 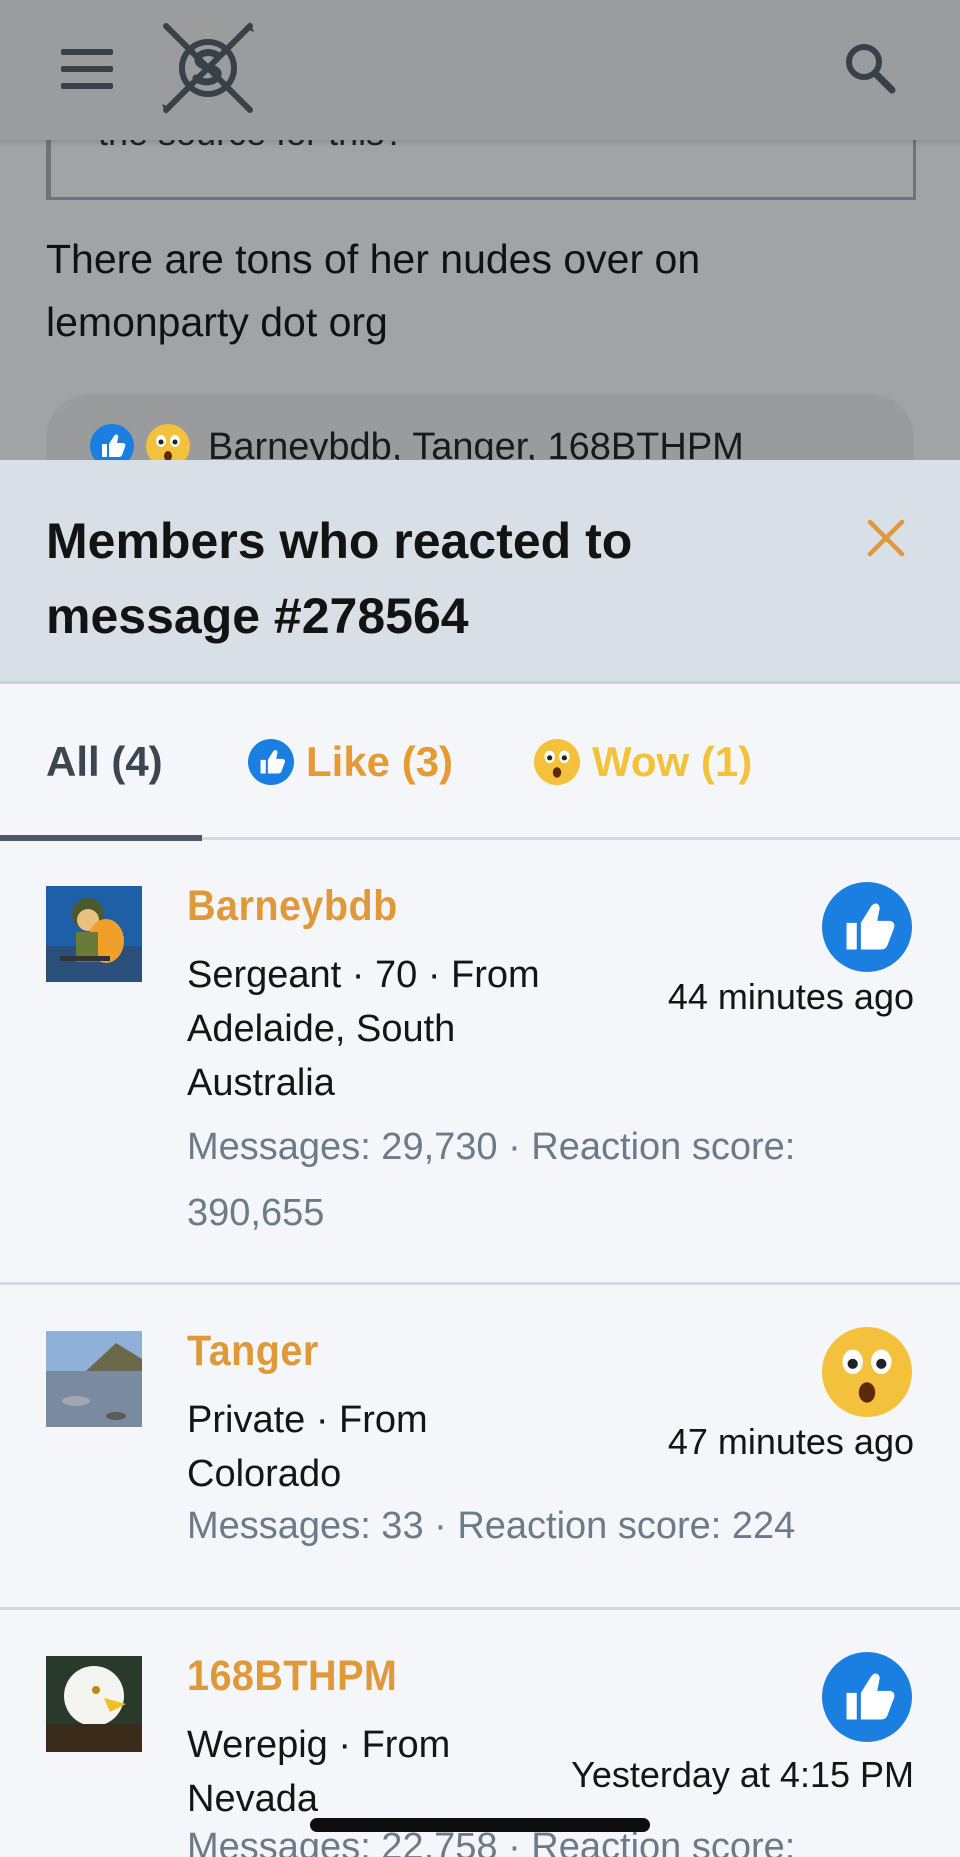 I want to click on hamburger-menu-icon, so click(x=87, y=69).